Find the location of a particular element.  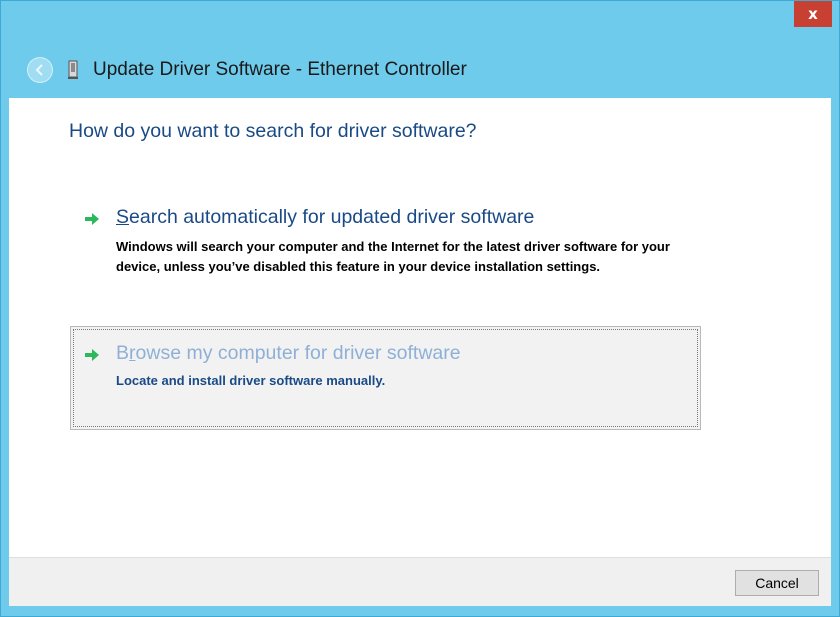

option-title-text: owse my computer for driver software is located at coordinates (298, 353).